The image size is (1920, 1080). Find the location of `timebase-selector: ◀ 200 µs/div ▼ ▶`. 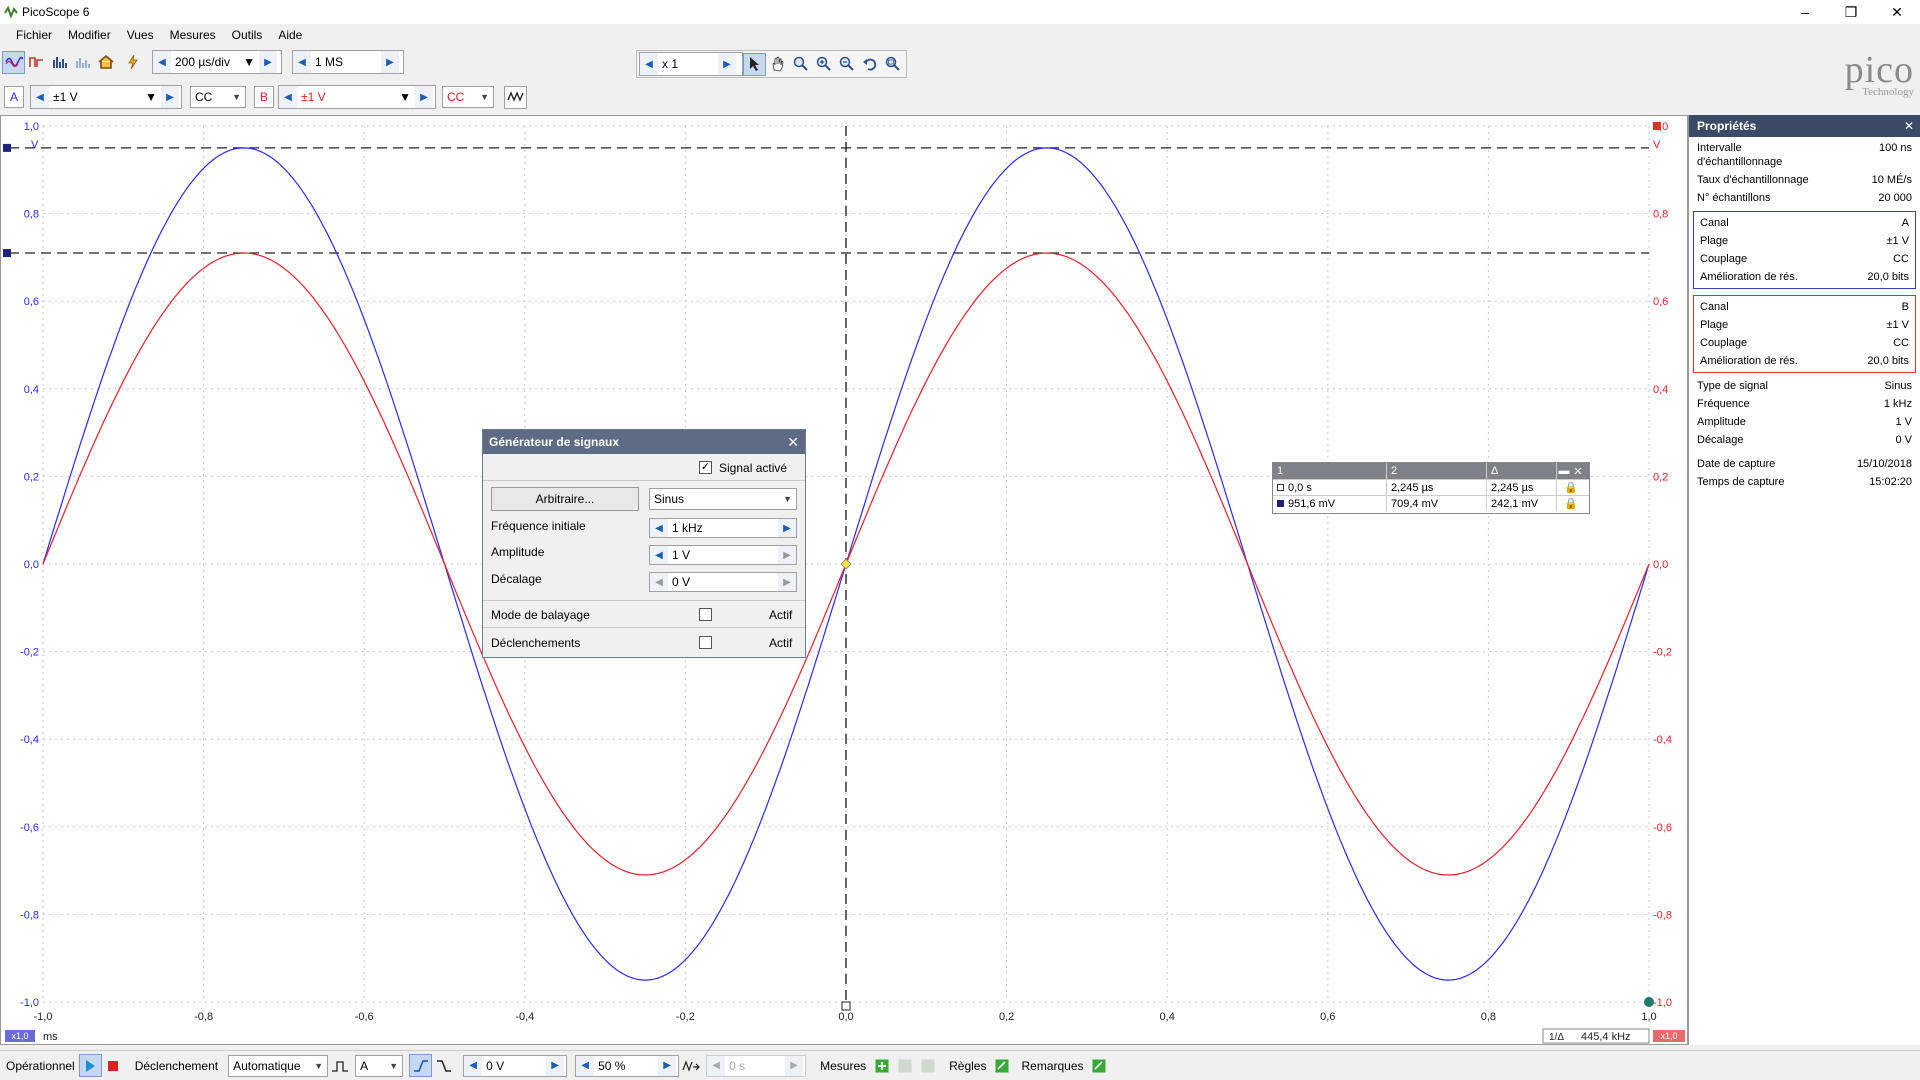

timebase-selector: ◀ 200 µs/div ▼ ▶ is located at coordinates (217, 62).